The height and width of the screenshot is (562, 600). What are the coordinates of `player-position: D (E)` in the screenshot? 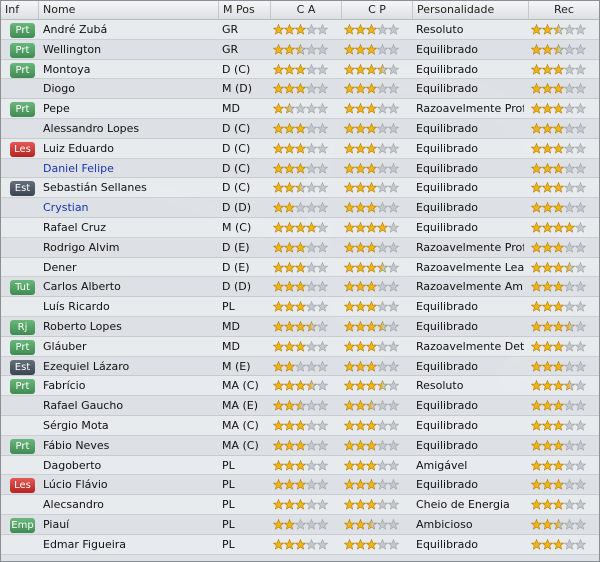 It's located at (236, 247).